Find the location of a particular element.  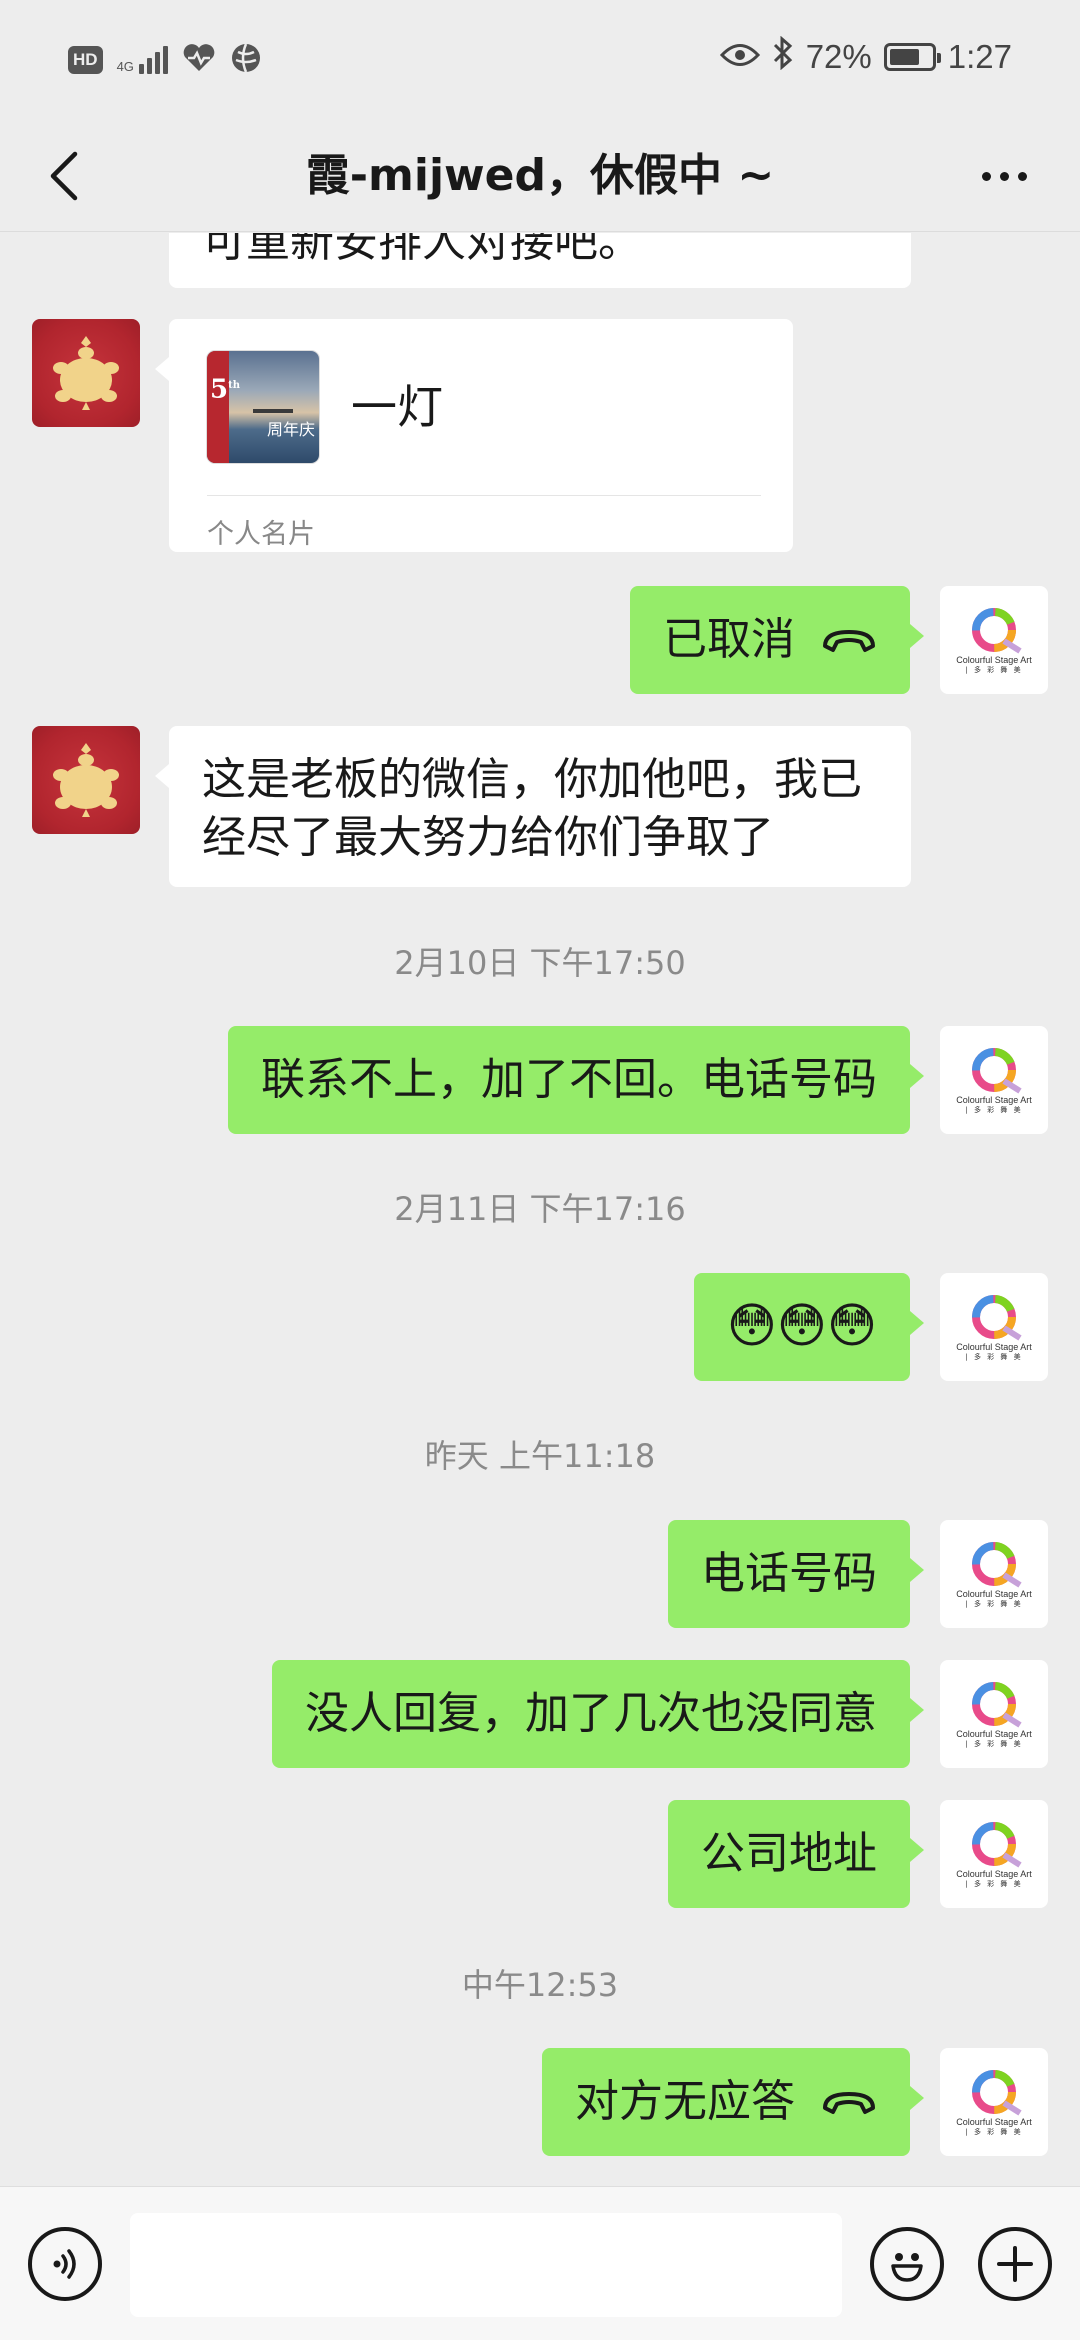

more-icon is located at coordinates (1004, 176).